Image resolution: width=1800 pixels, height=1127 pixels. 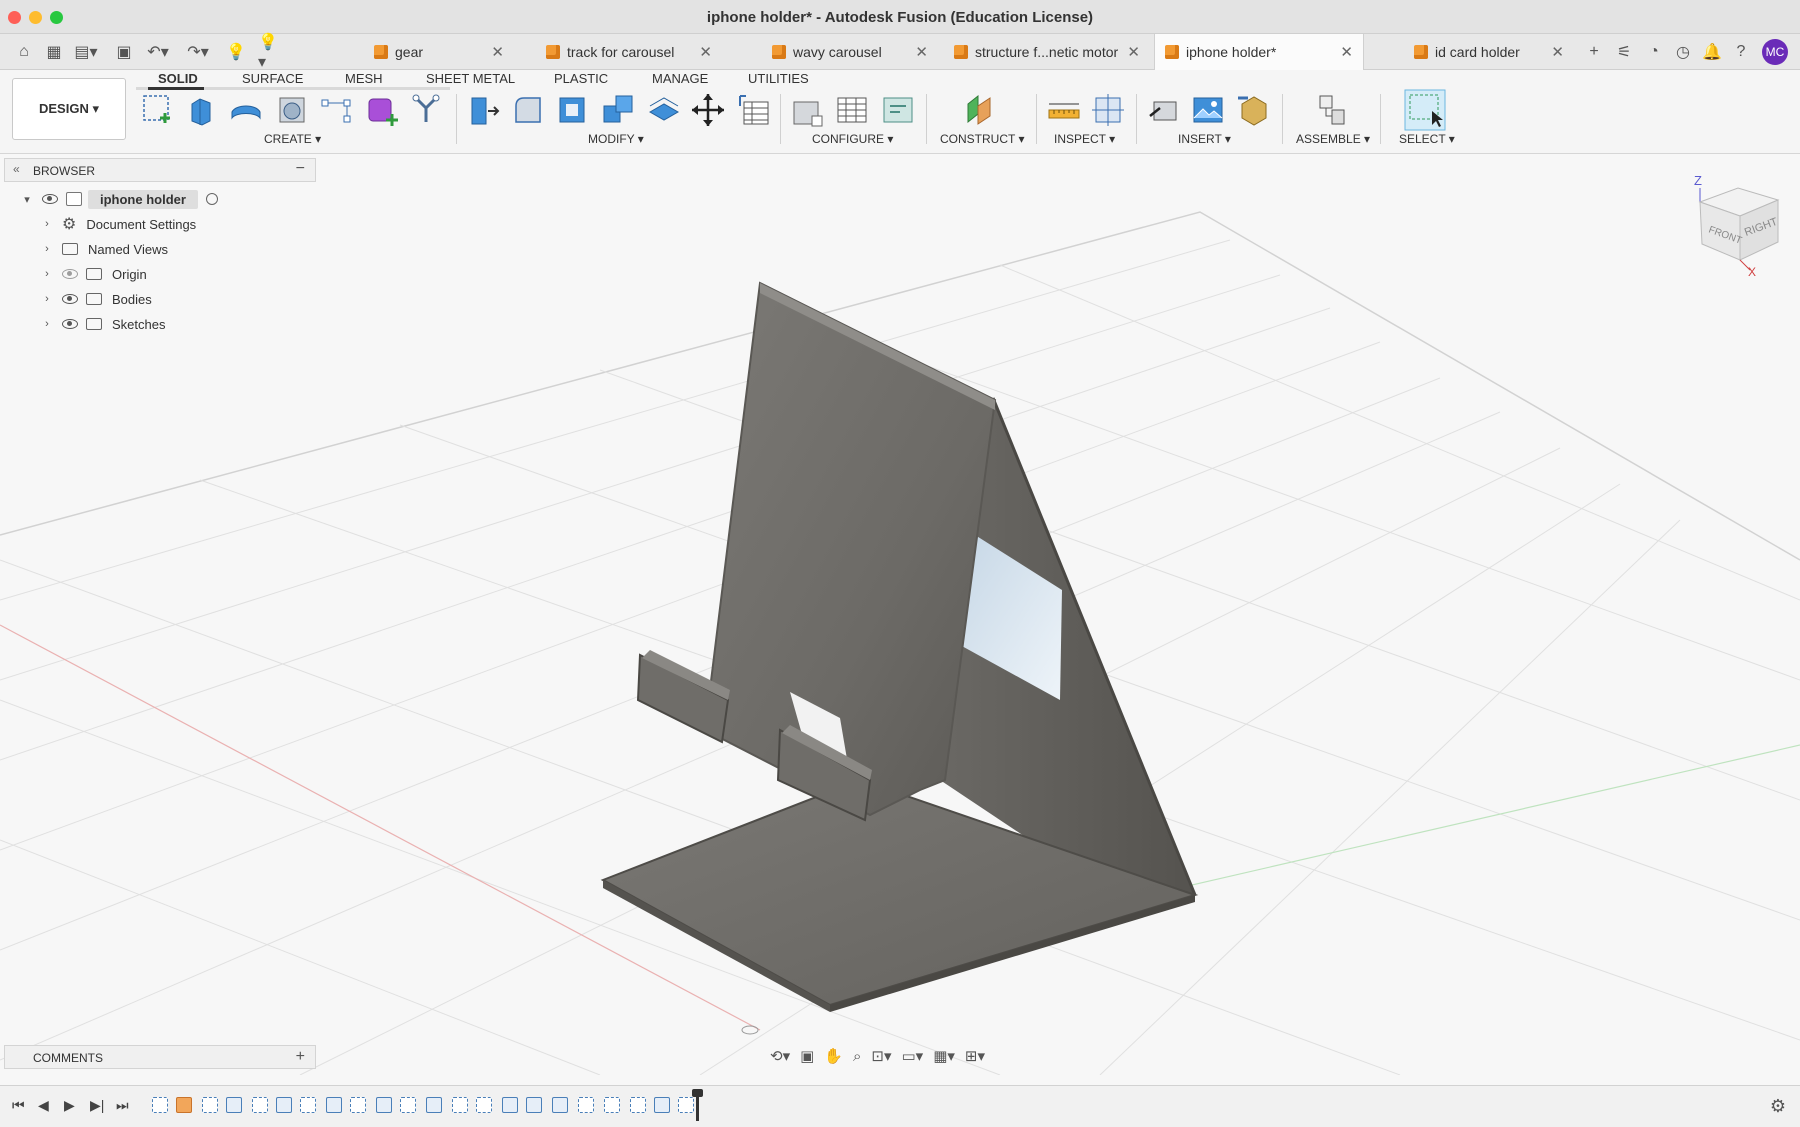 I want to click on insert-mcmaster-icon, so click(x=1254, y=110).